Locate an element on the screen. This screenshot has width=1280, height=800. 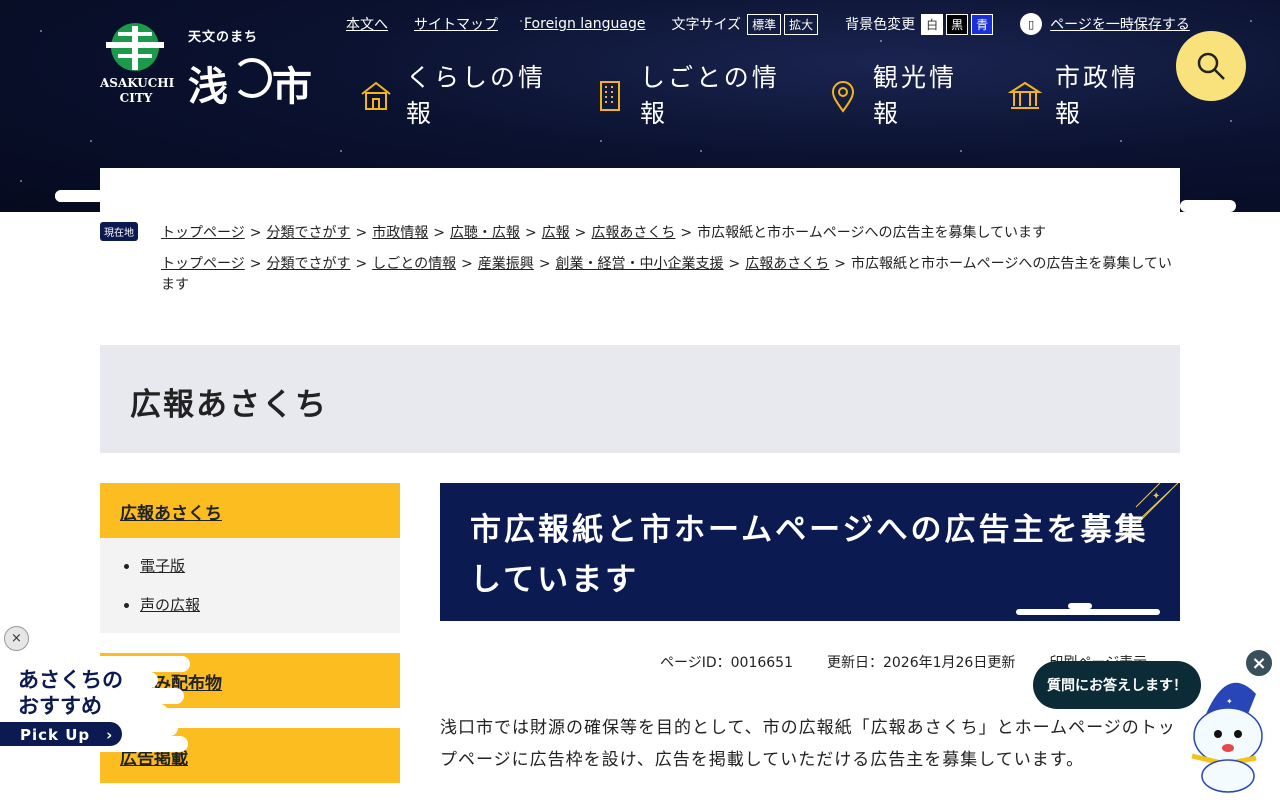
search-icon is located at coordinates (1211, 66).